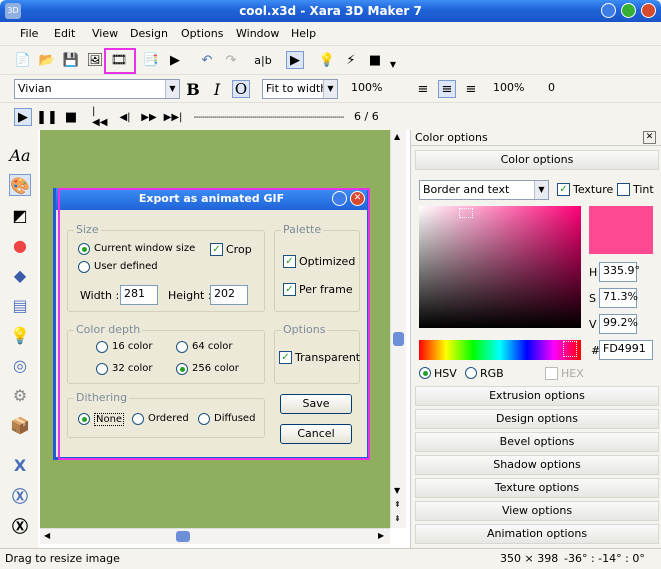  I want to click on bold-icon: B, so click(193, 89).